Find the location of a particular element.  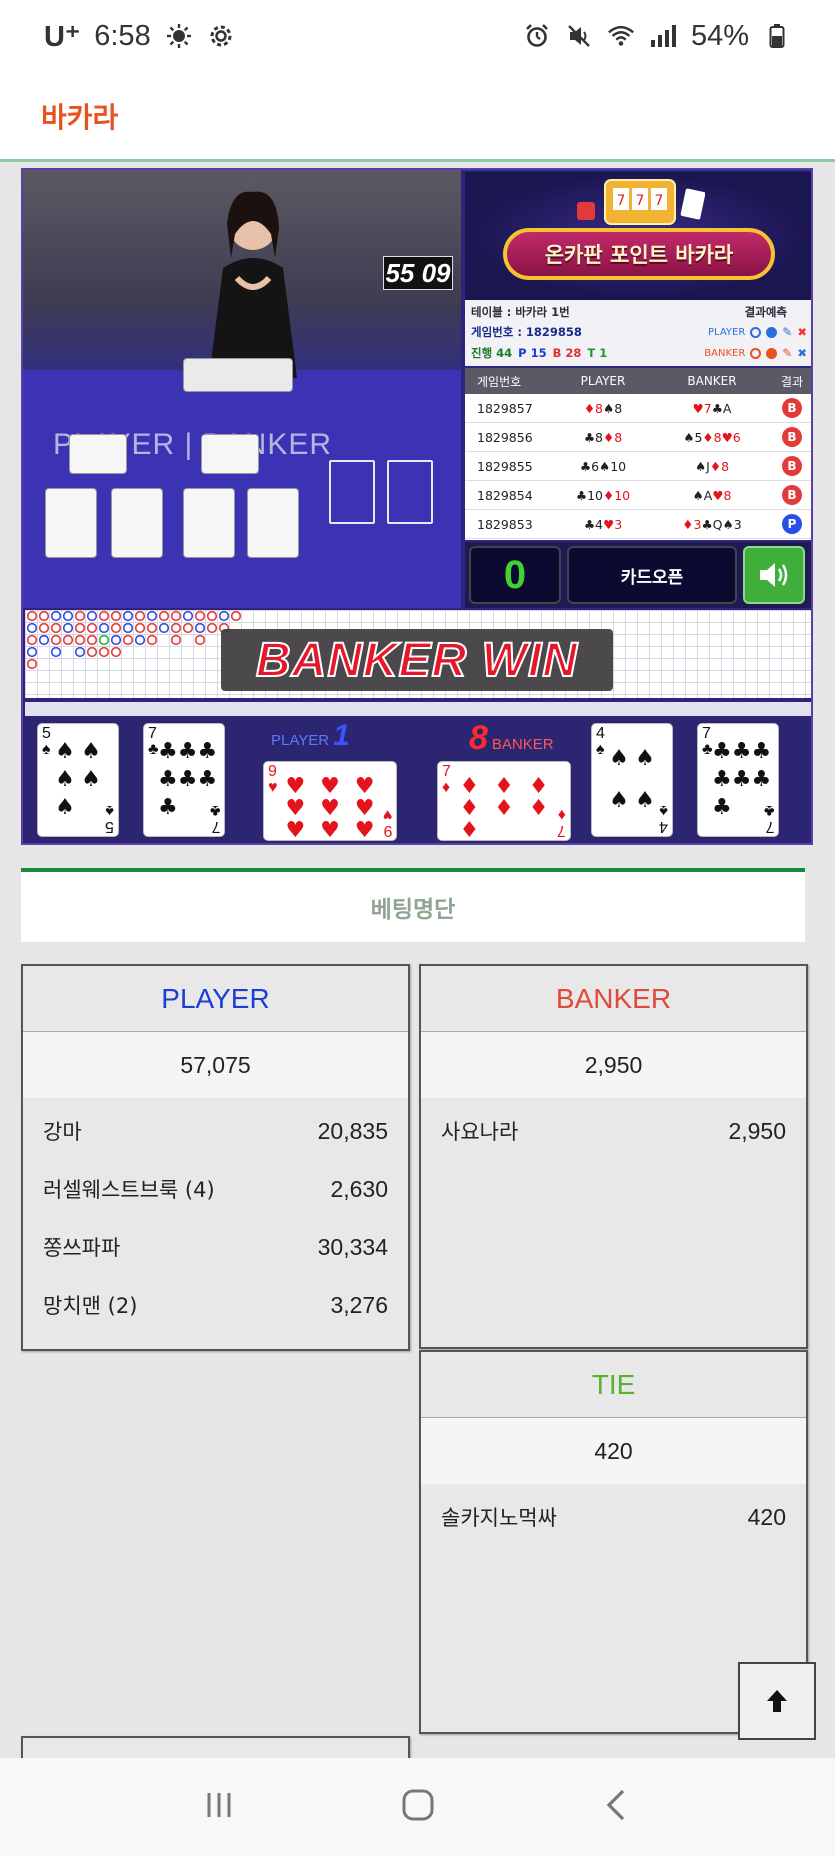

history-game-no: 1829855 is located at coordinates (505, 466).